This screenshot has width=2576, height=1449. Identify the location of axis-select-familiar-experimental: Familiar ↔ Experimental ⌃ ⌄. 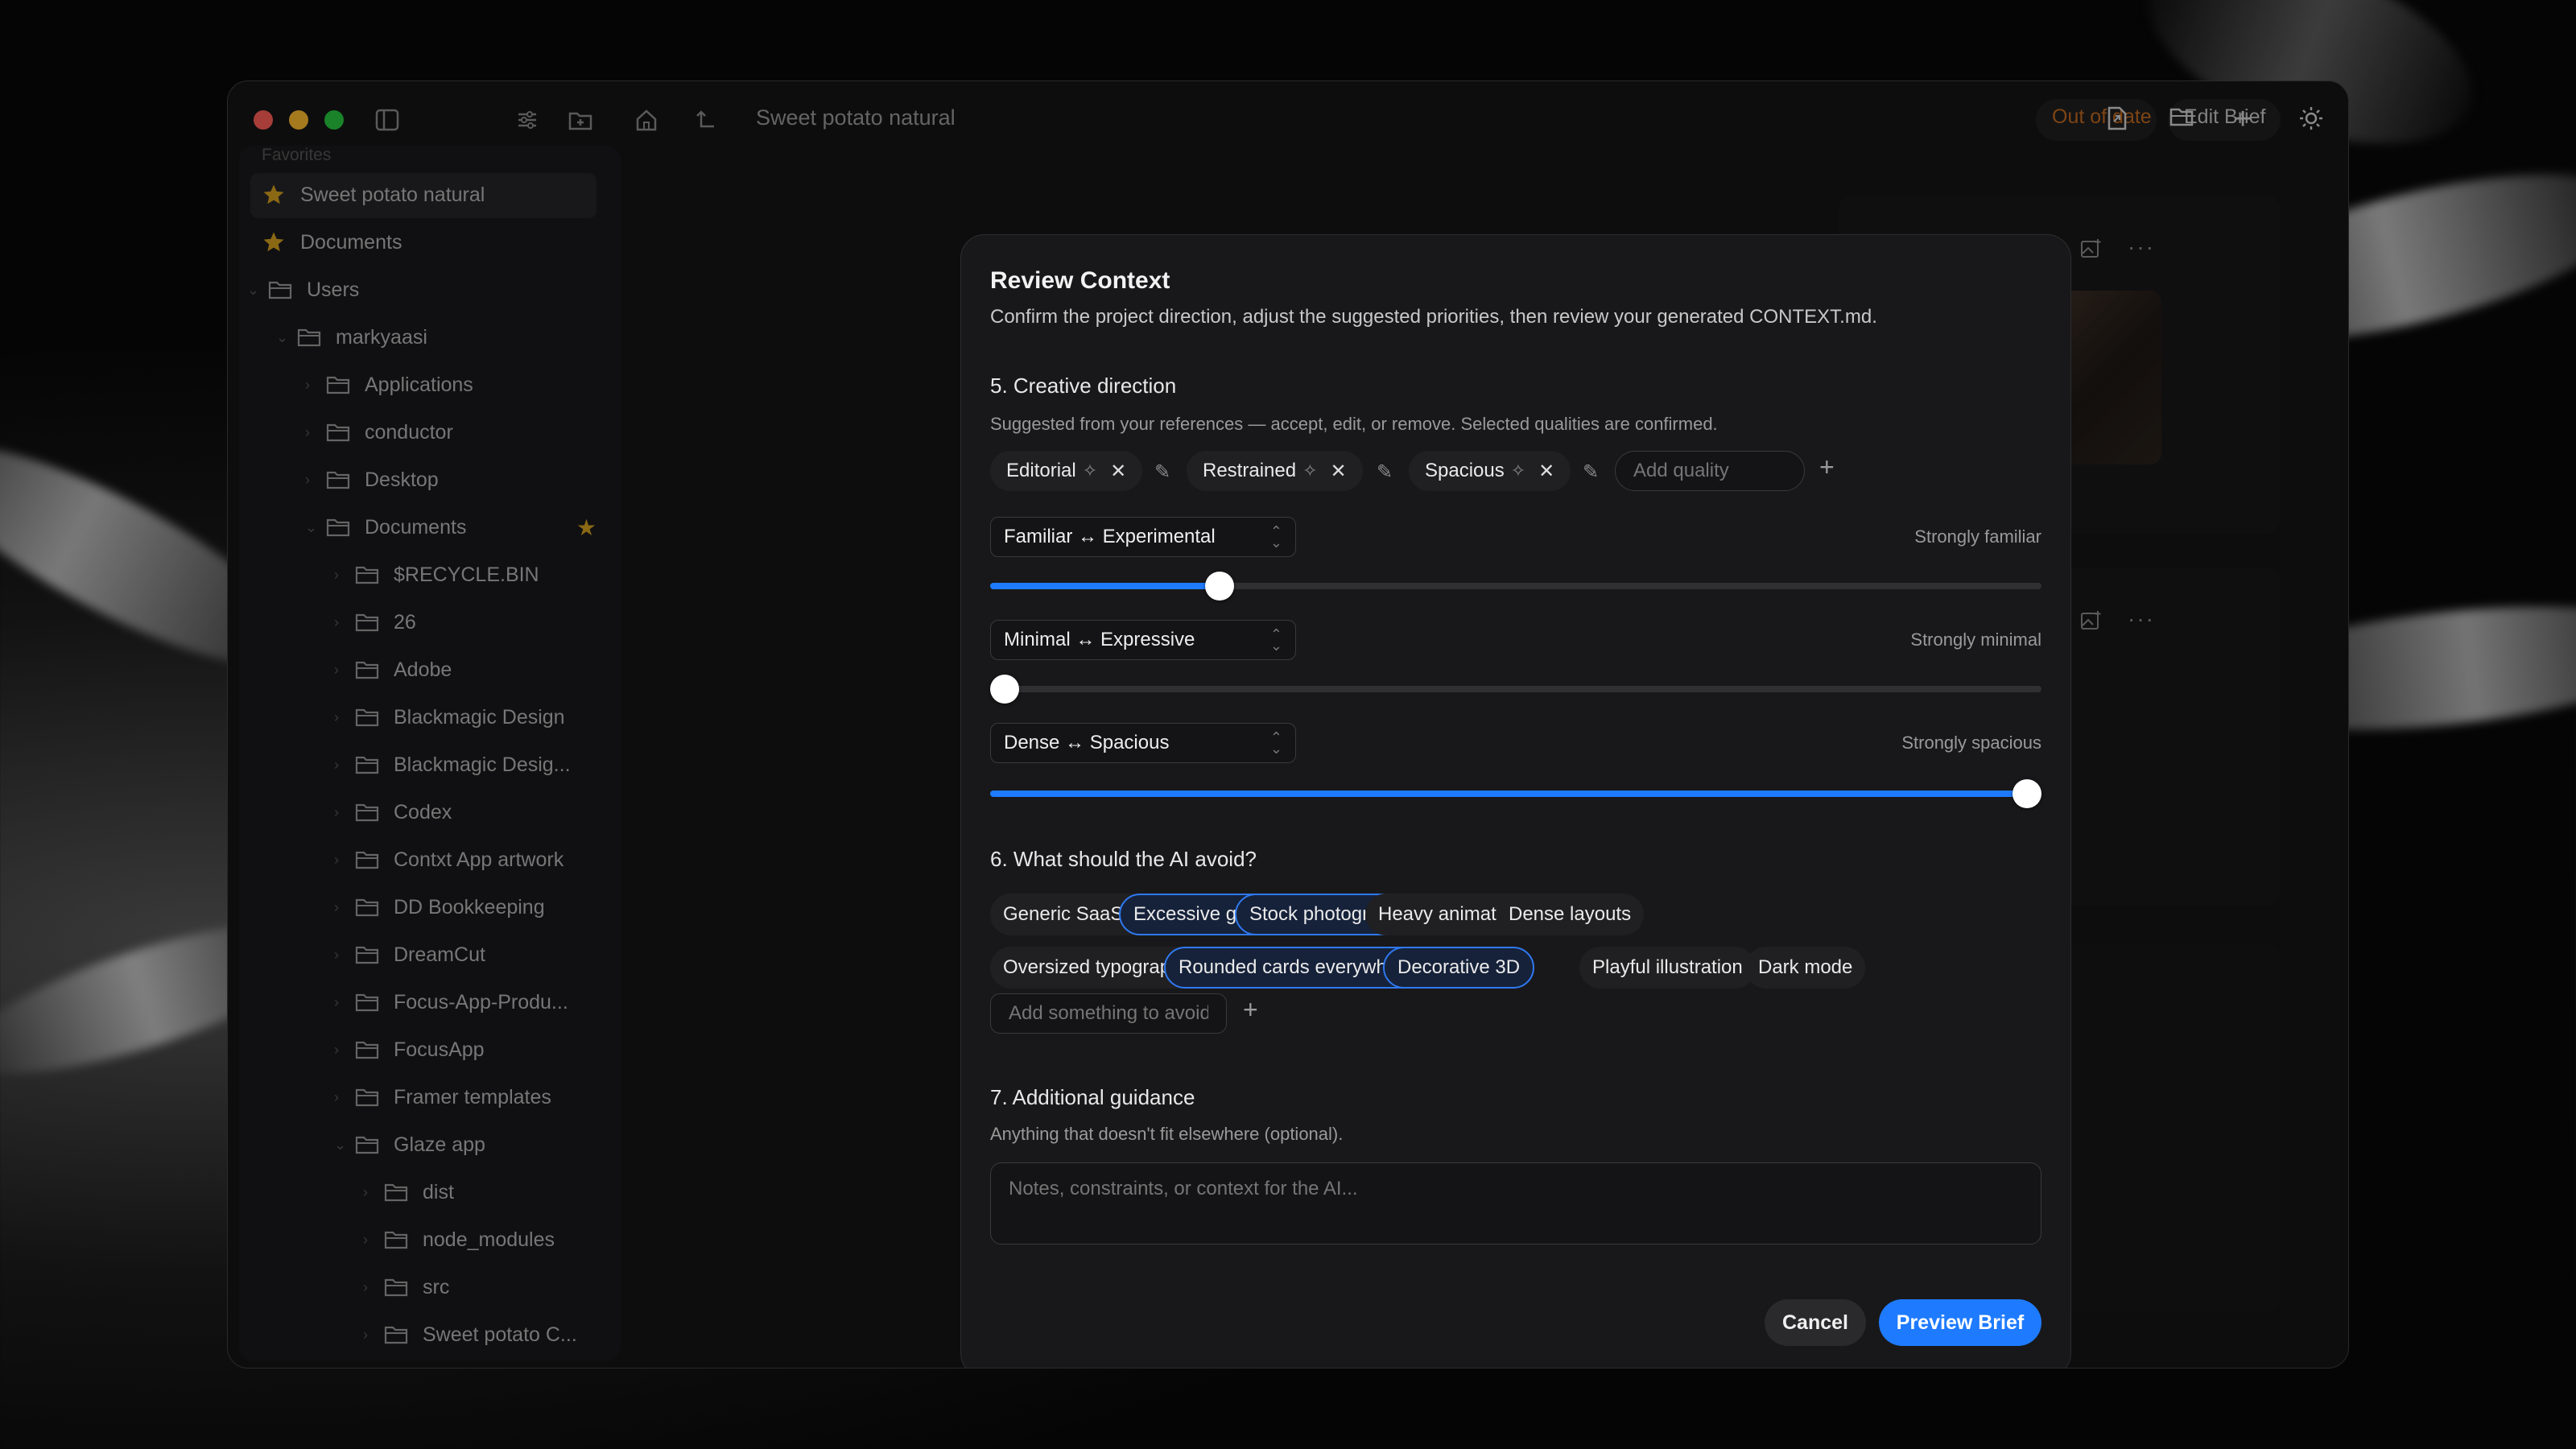
(1143, 537).